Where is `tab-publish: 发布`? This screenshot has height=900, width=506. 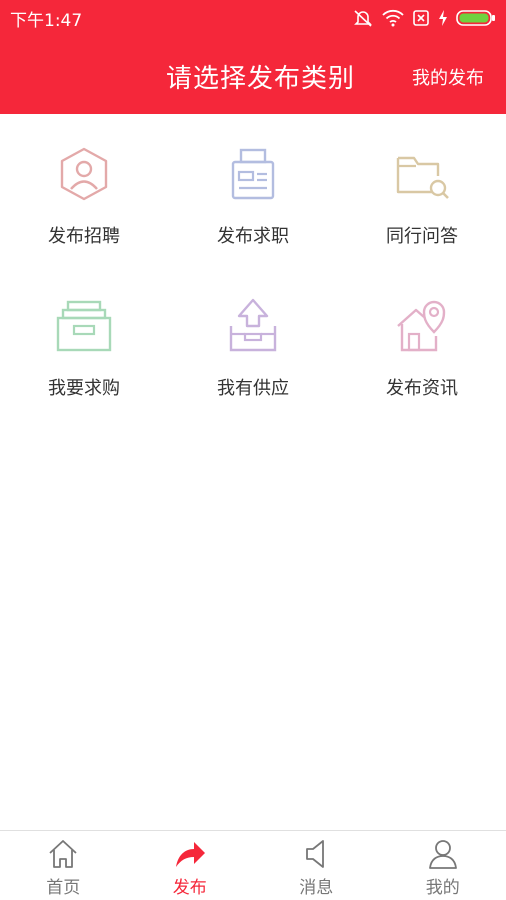 tab-publish: 发布 is located at coordinates (190, 865).